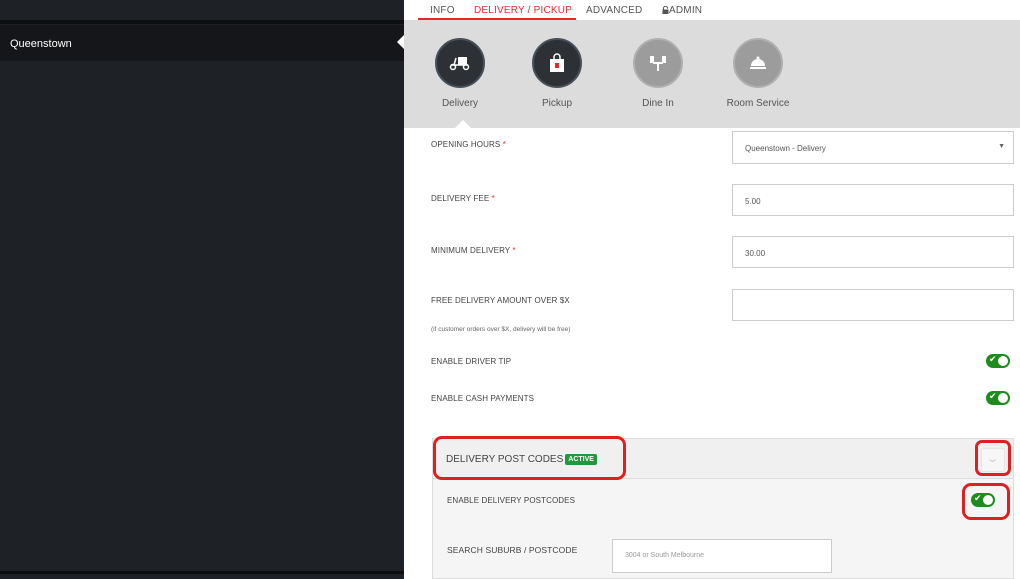  I want to click on order-type-room-service: Room Service, so click(758, 73).